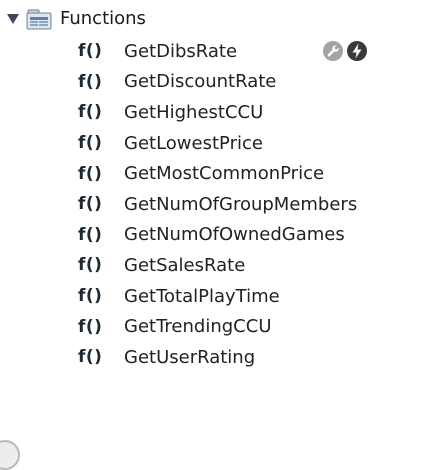 This screenshot has height=470, width=433. I want to click on partial-circle-icon, so click(10, 455).